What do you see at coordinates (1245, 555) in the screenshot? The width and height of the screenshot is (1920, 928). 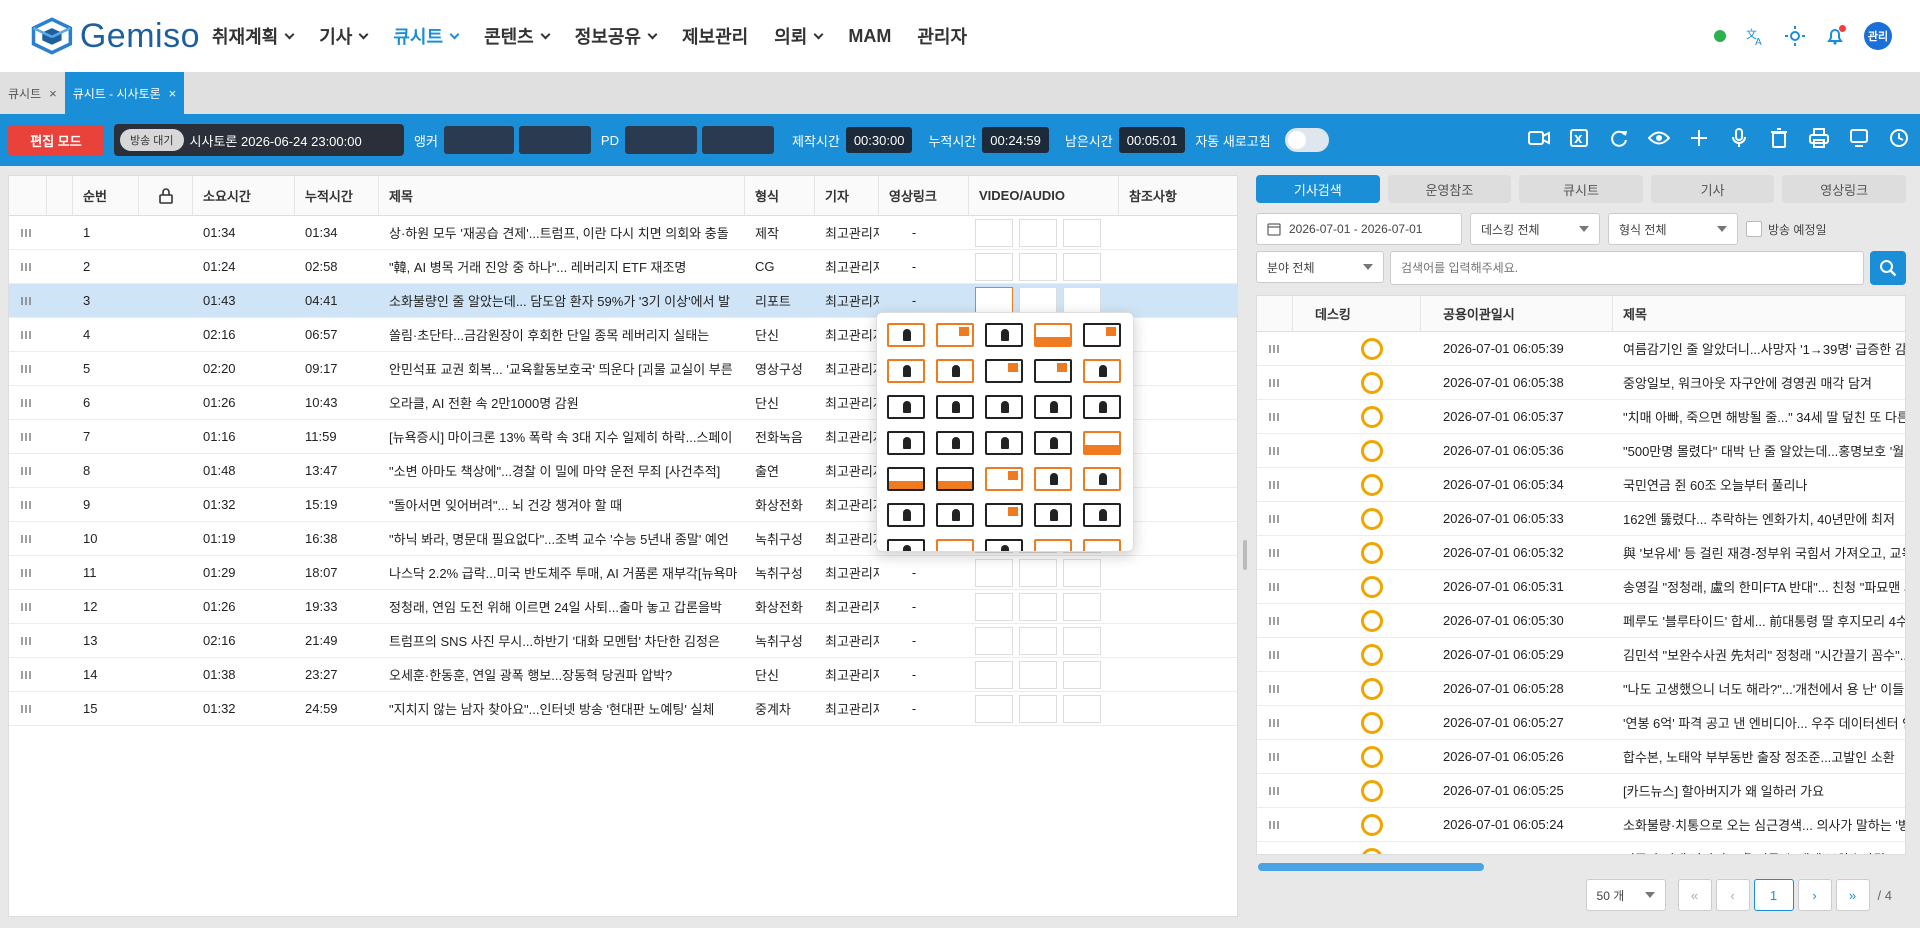 I see `panel-resize-handle` at bounding box center [1245, 555].